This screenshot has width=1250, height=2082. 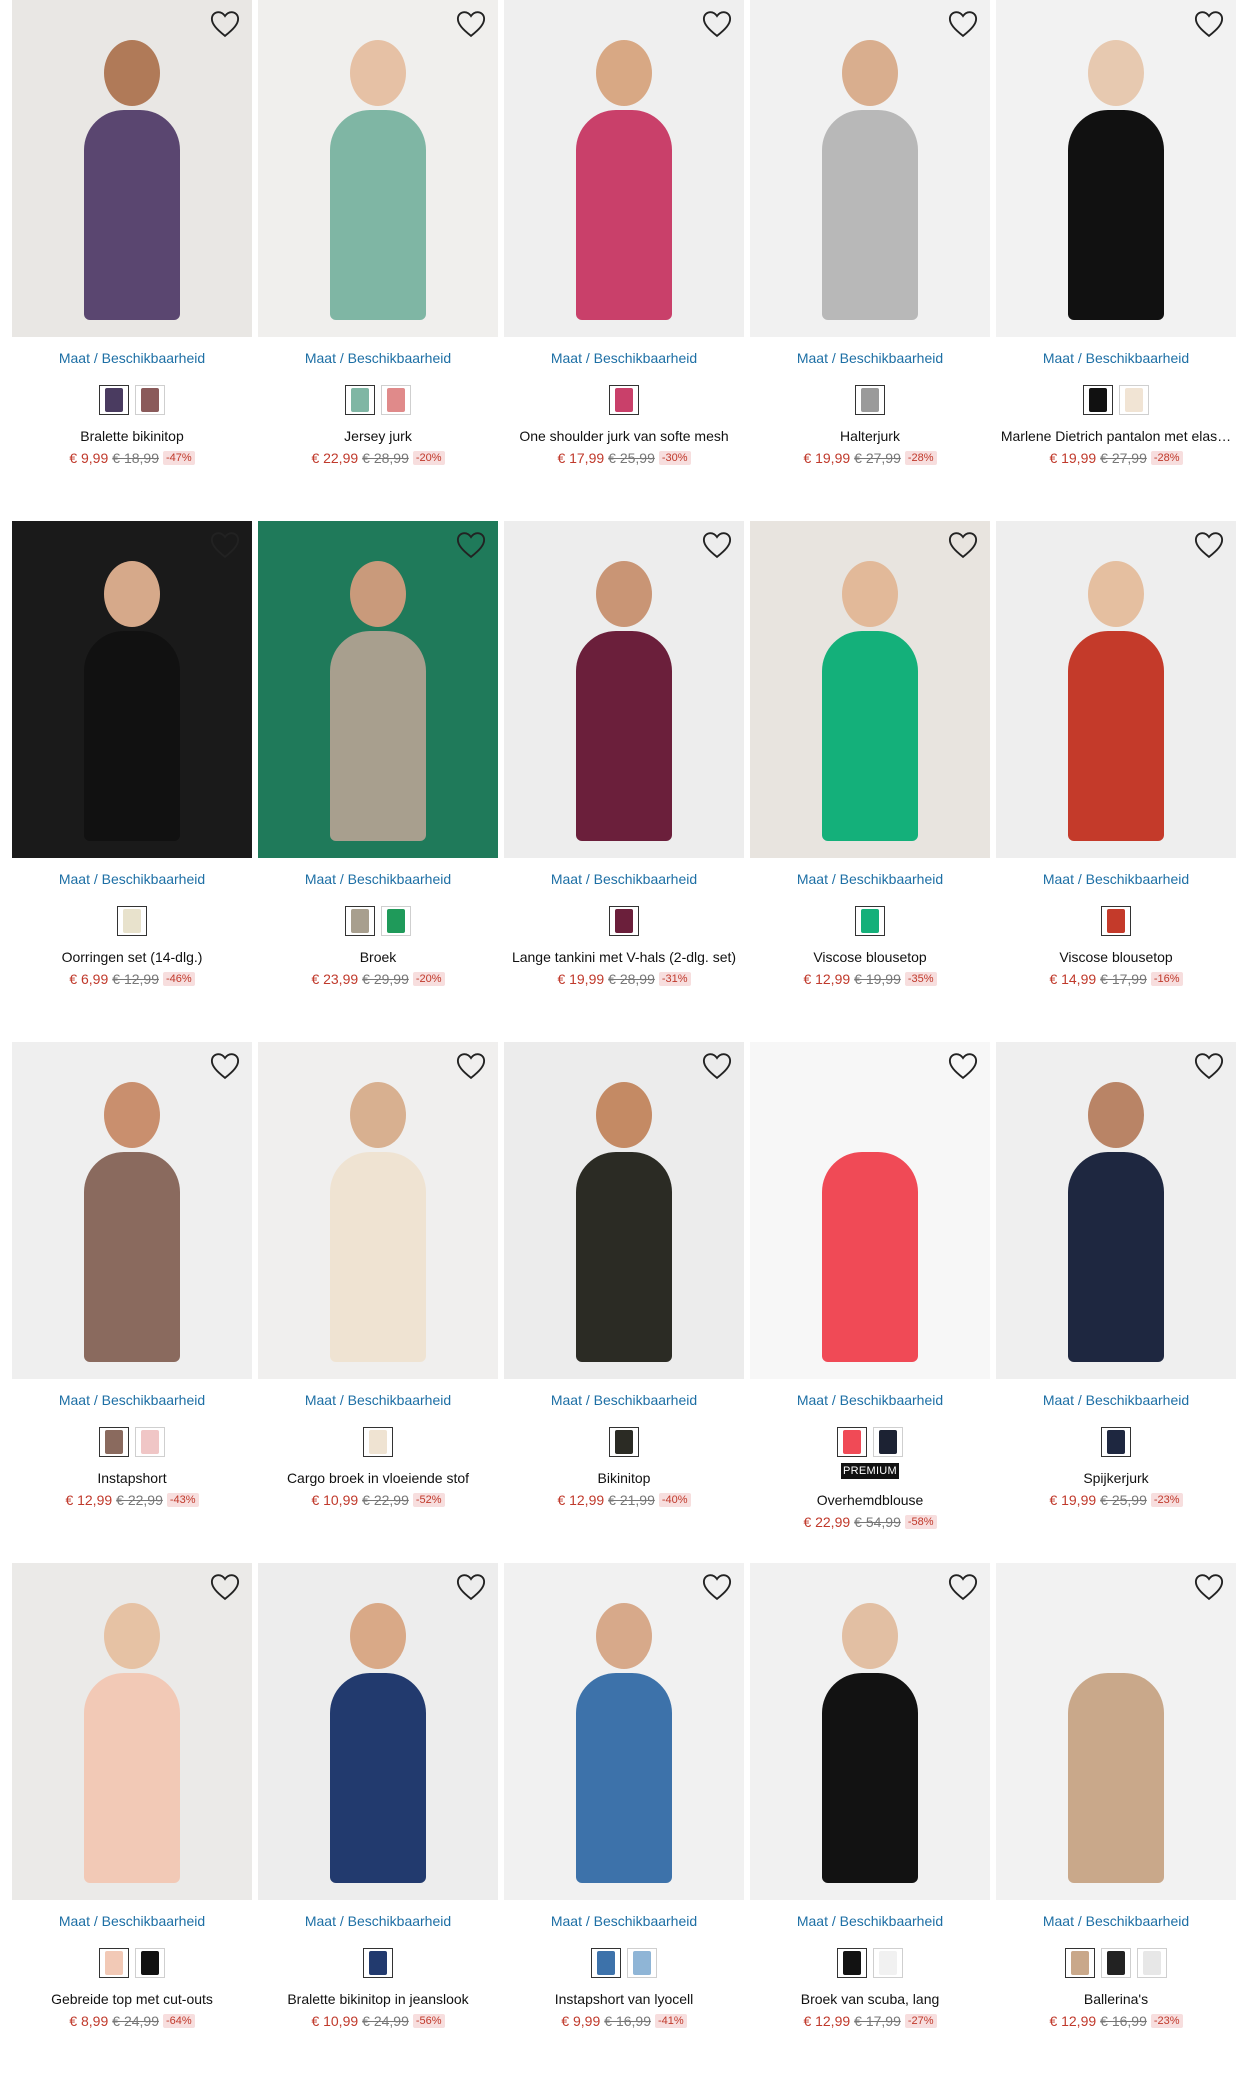 What do you see at coordinates (378, 957) in the screenshot?
I see `product-name: Broek` at bounding box center [378, 957].